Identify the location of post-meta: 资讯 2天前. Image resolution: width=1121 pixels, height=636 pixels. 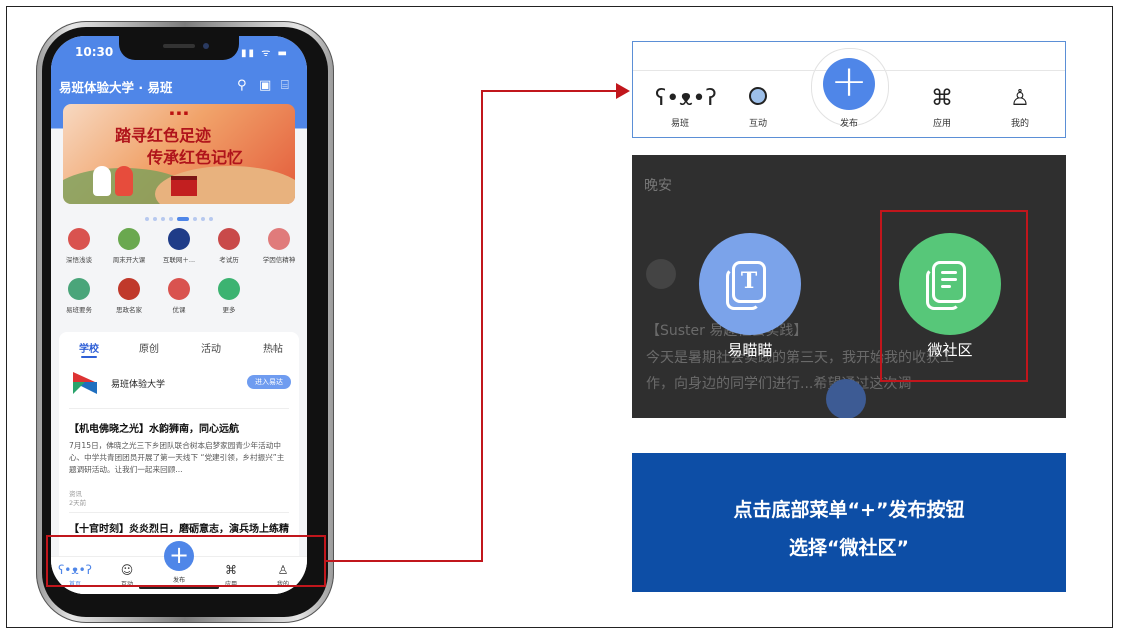
(77, 499).